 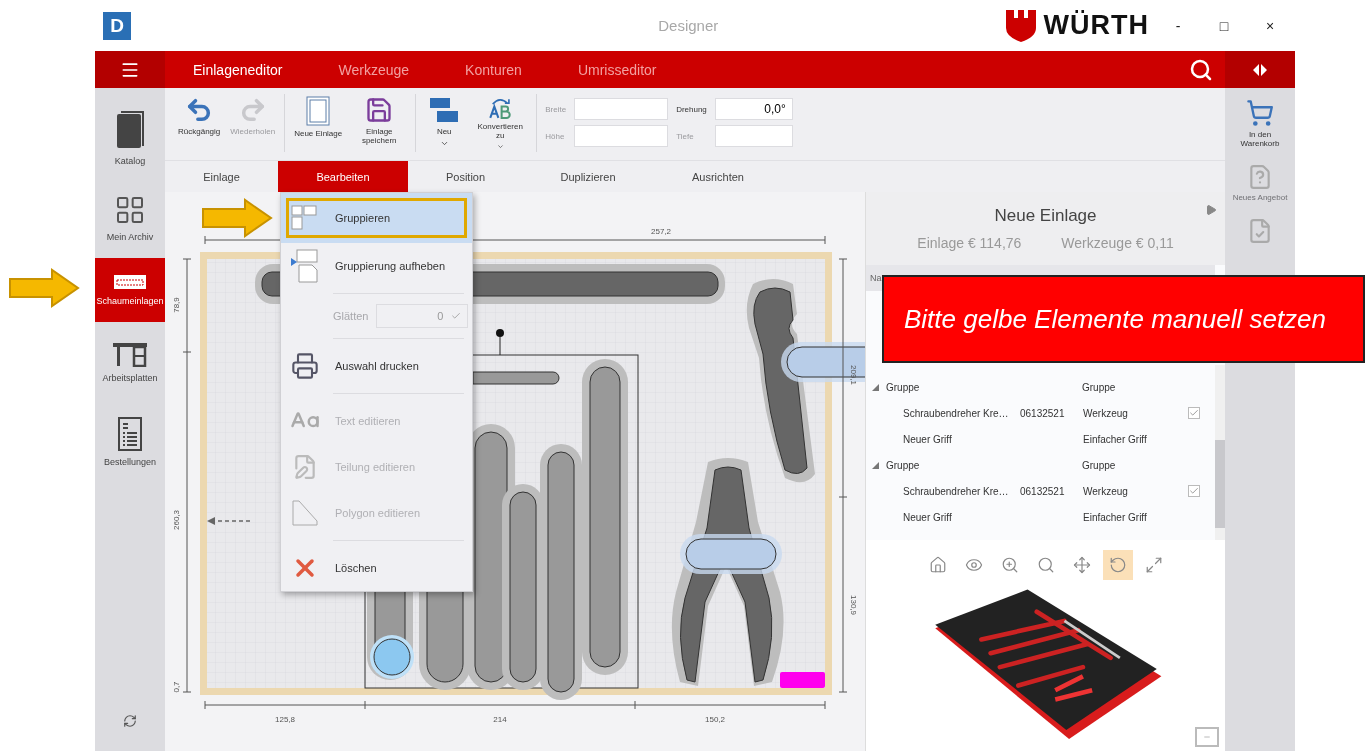 I want to click on document-check-icon, so click(x=1260, y=231).